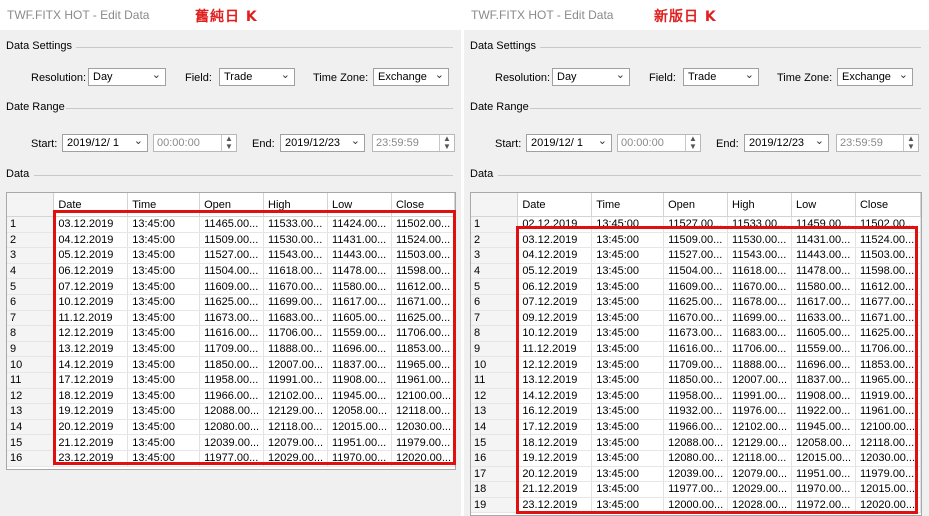 The image size is (929, 516). Describe the element at coordinates (555, 380) in the screenshot. I see `table-cell: 13.12.2019` at that location.